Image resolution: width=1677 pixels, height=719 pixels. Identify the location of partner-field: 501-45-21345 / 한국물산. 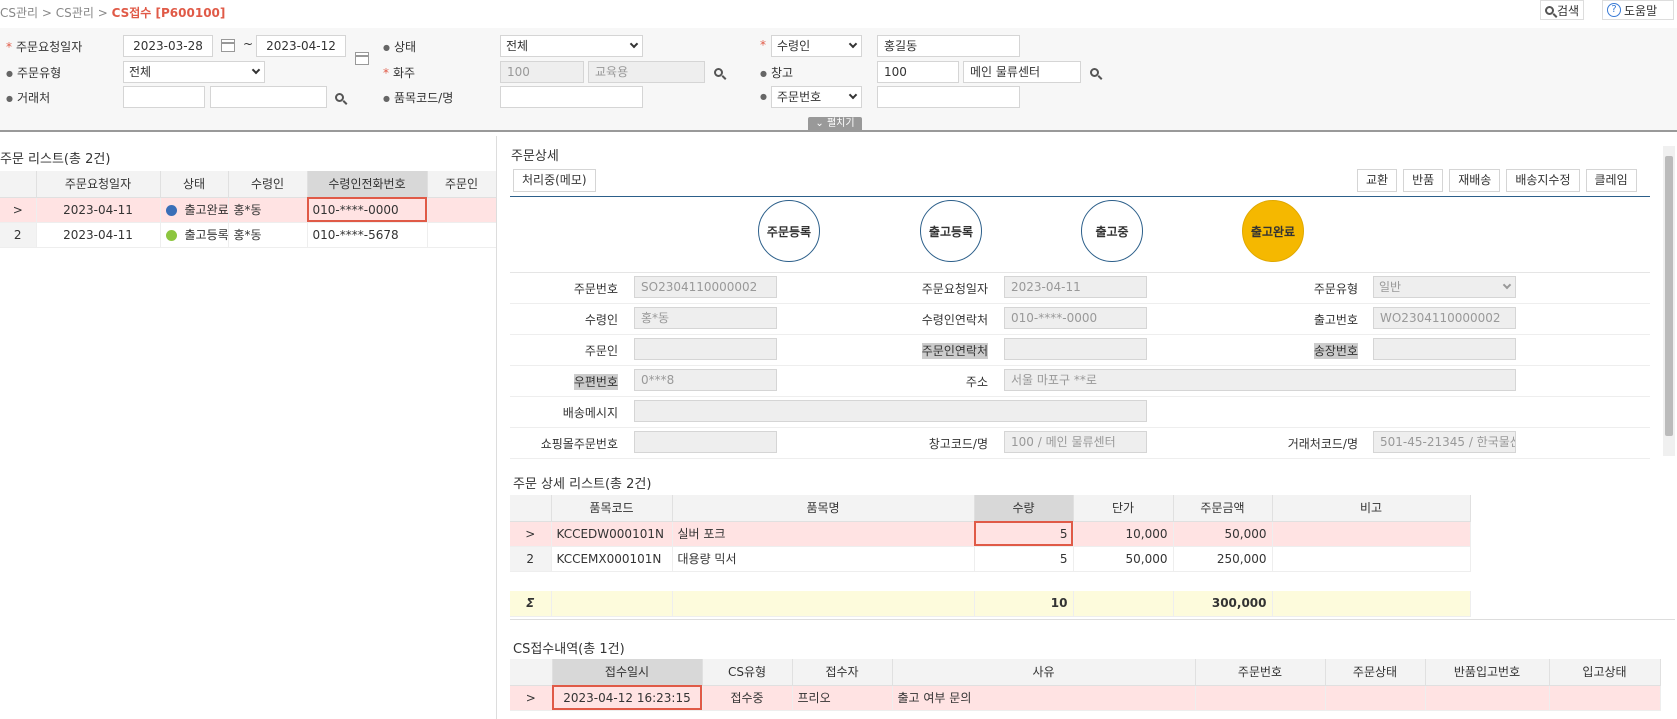
(1444, 442).